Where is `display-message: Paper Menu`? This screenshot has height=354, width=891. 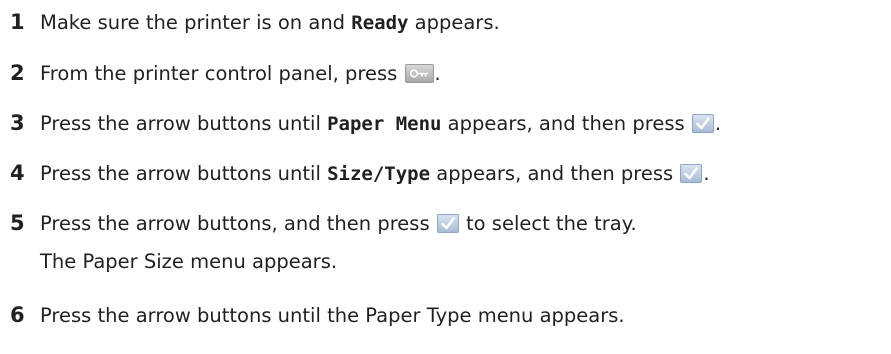 display-message: Paper Menu is located at coordinates (384, 124).